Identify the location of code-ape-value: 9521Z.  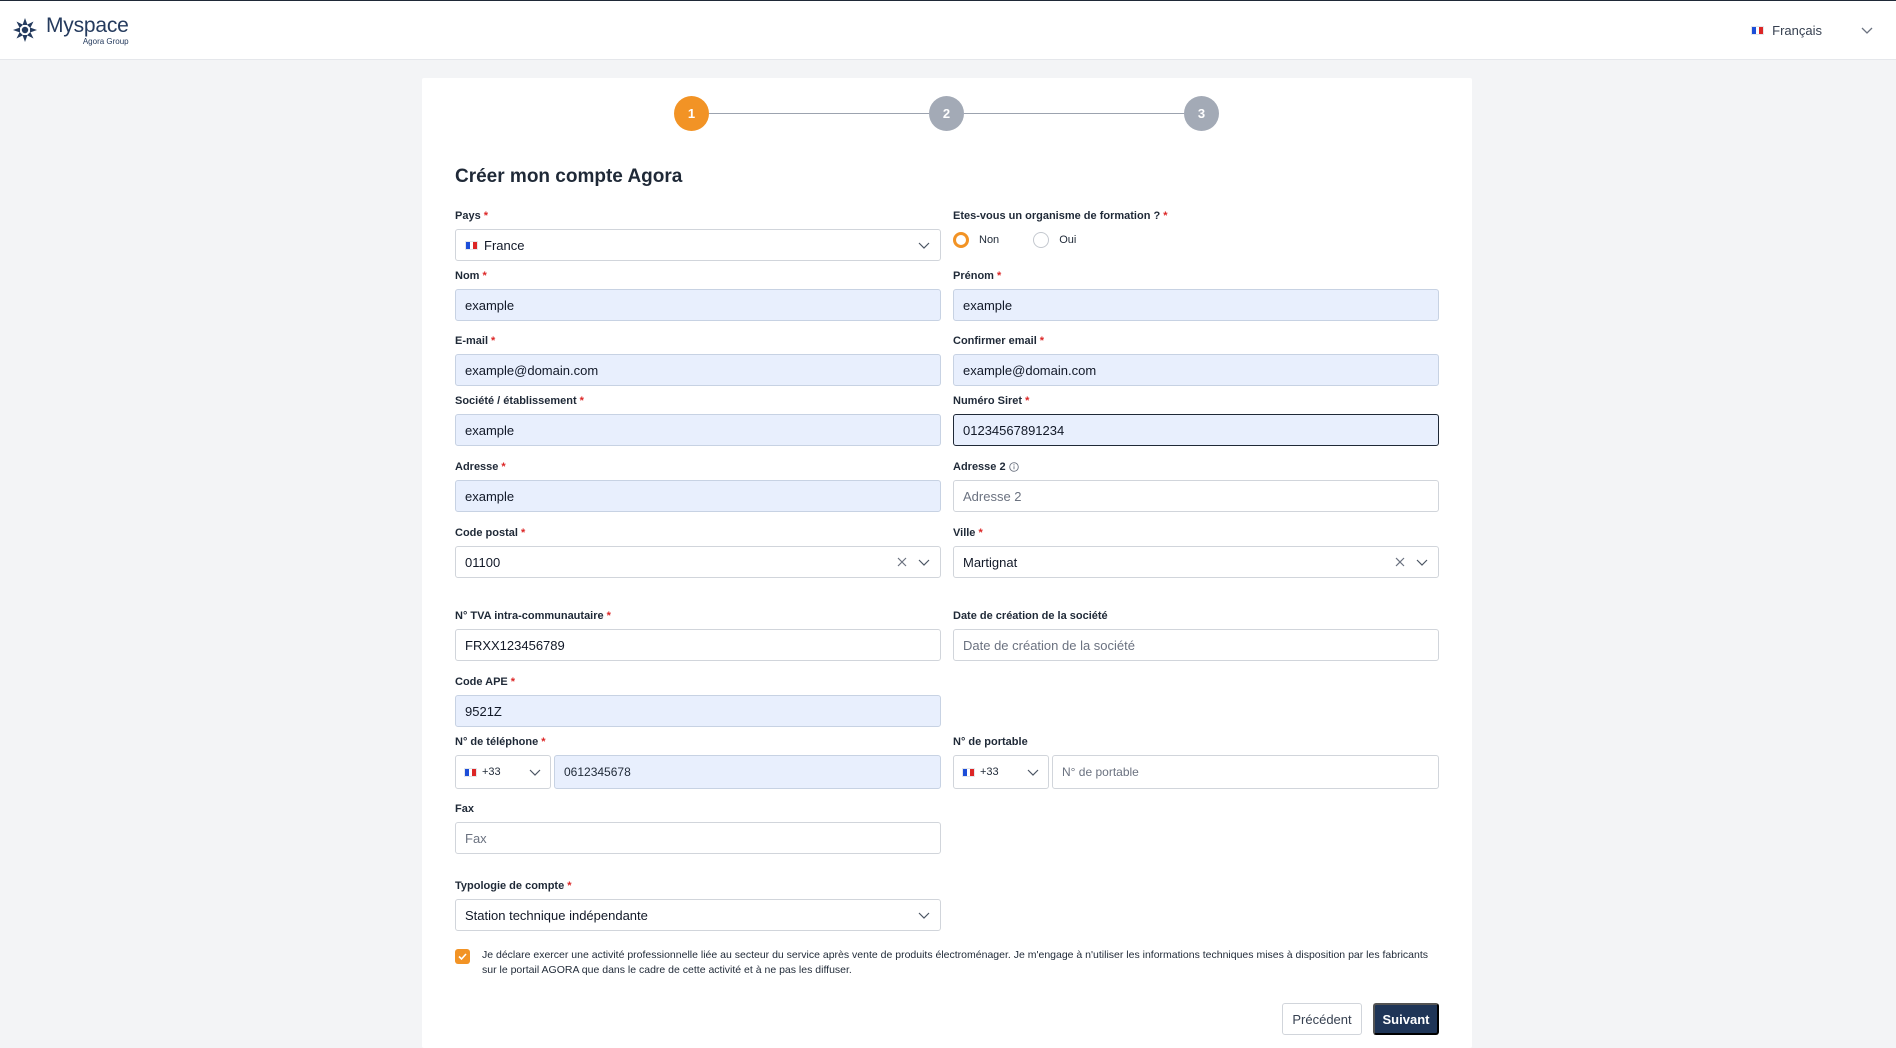
(483, 711).